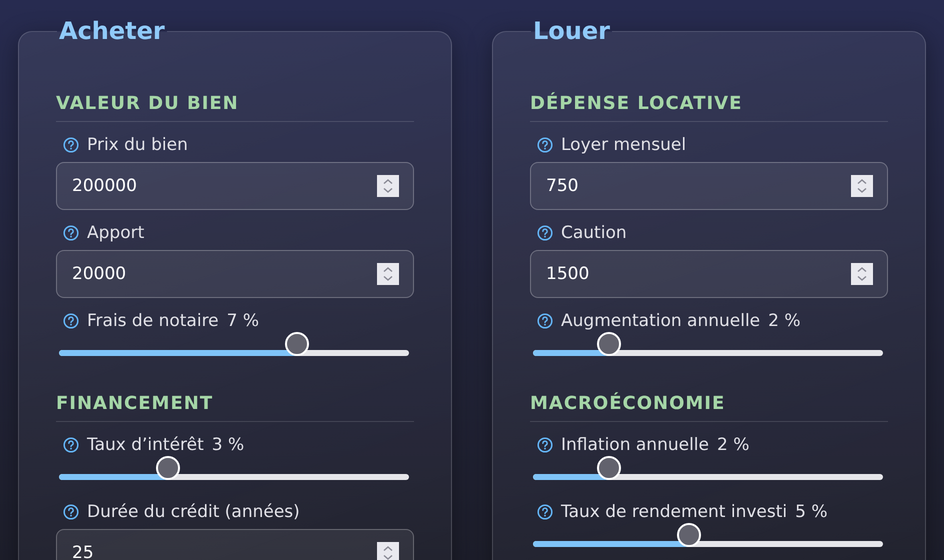 The height and width of the screenshot is (560, 944). Describe the element at coordinates (235, 274) in the screenshot. I see `number-input: 20000` at that location.